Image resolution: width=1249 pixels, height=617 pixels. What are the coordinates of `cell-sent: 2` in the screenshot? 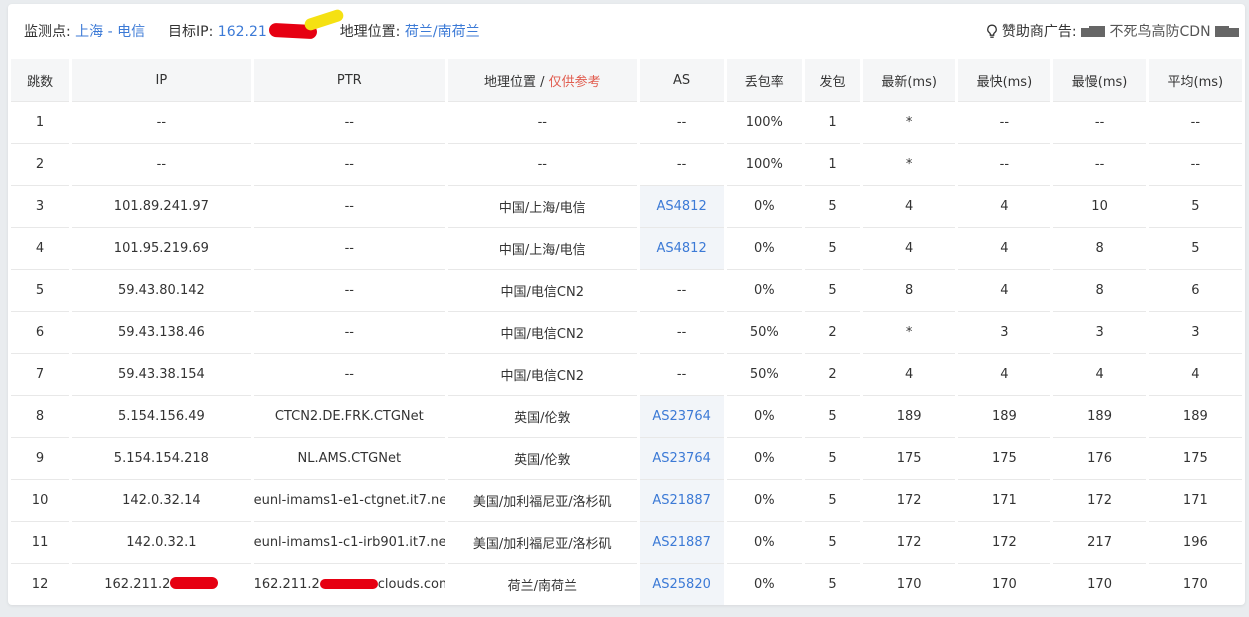 It's located at (832, 332).